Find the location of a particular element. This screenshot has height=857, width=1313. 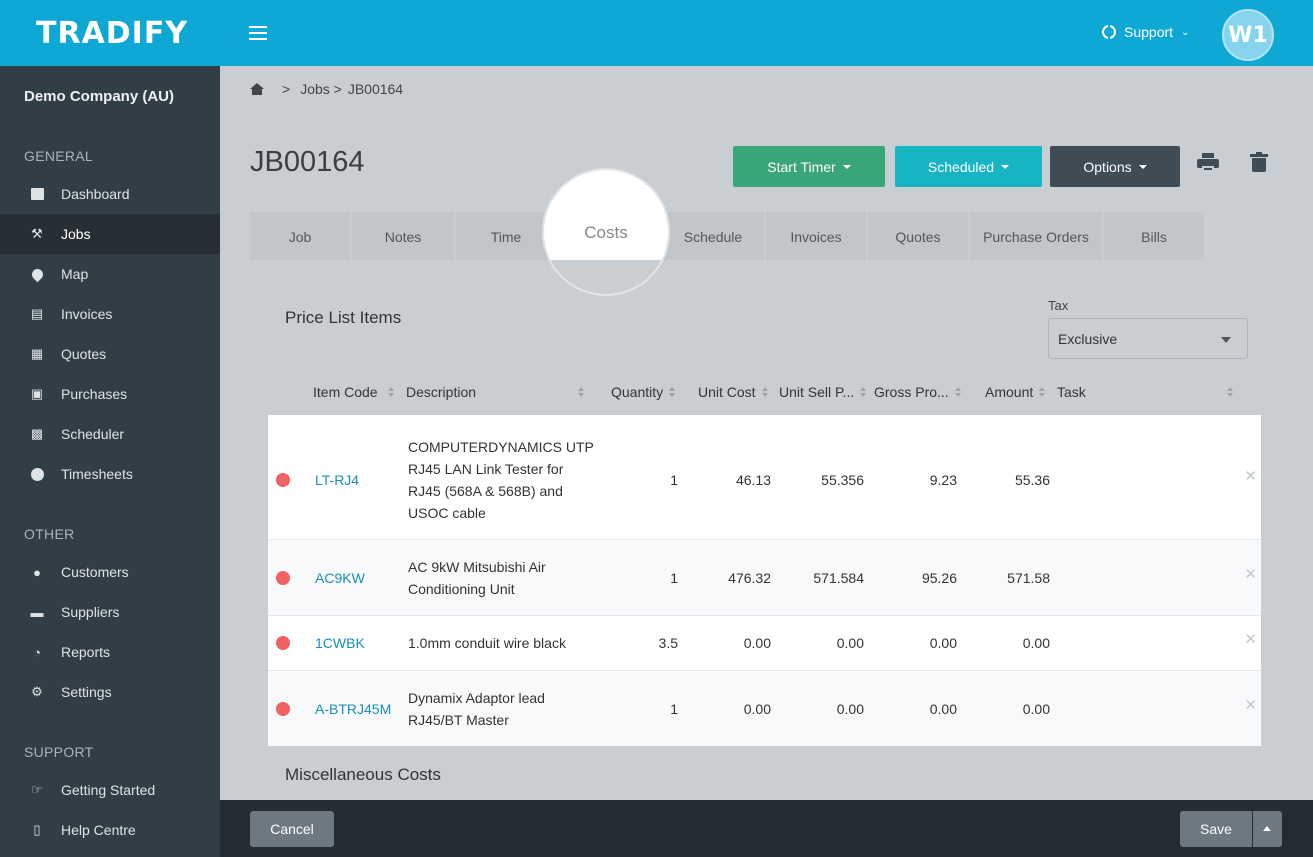

column-header-amount: Amount is located at coordinates (1015, 392).